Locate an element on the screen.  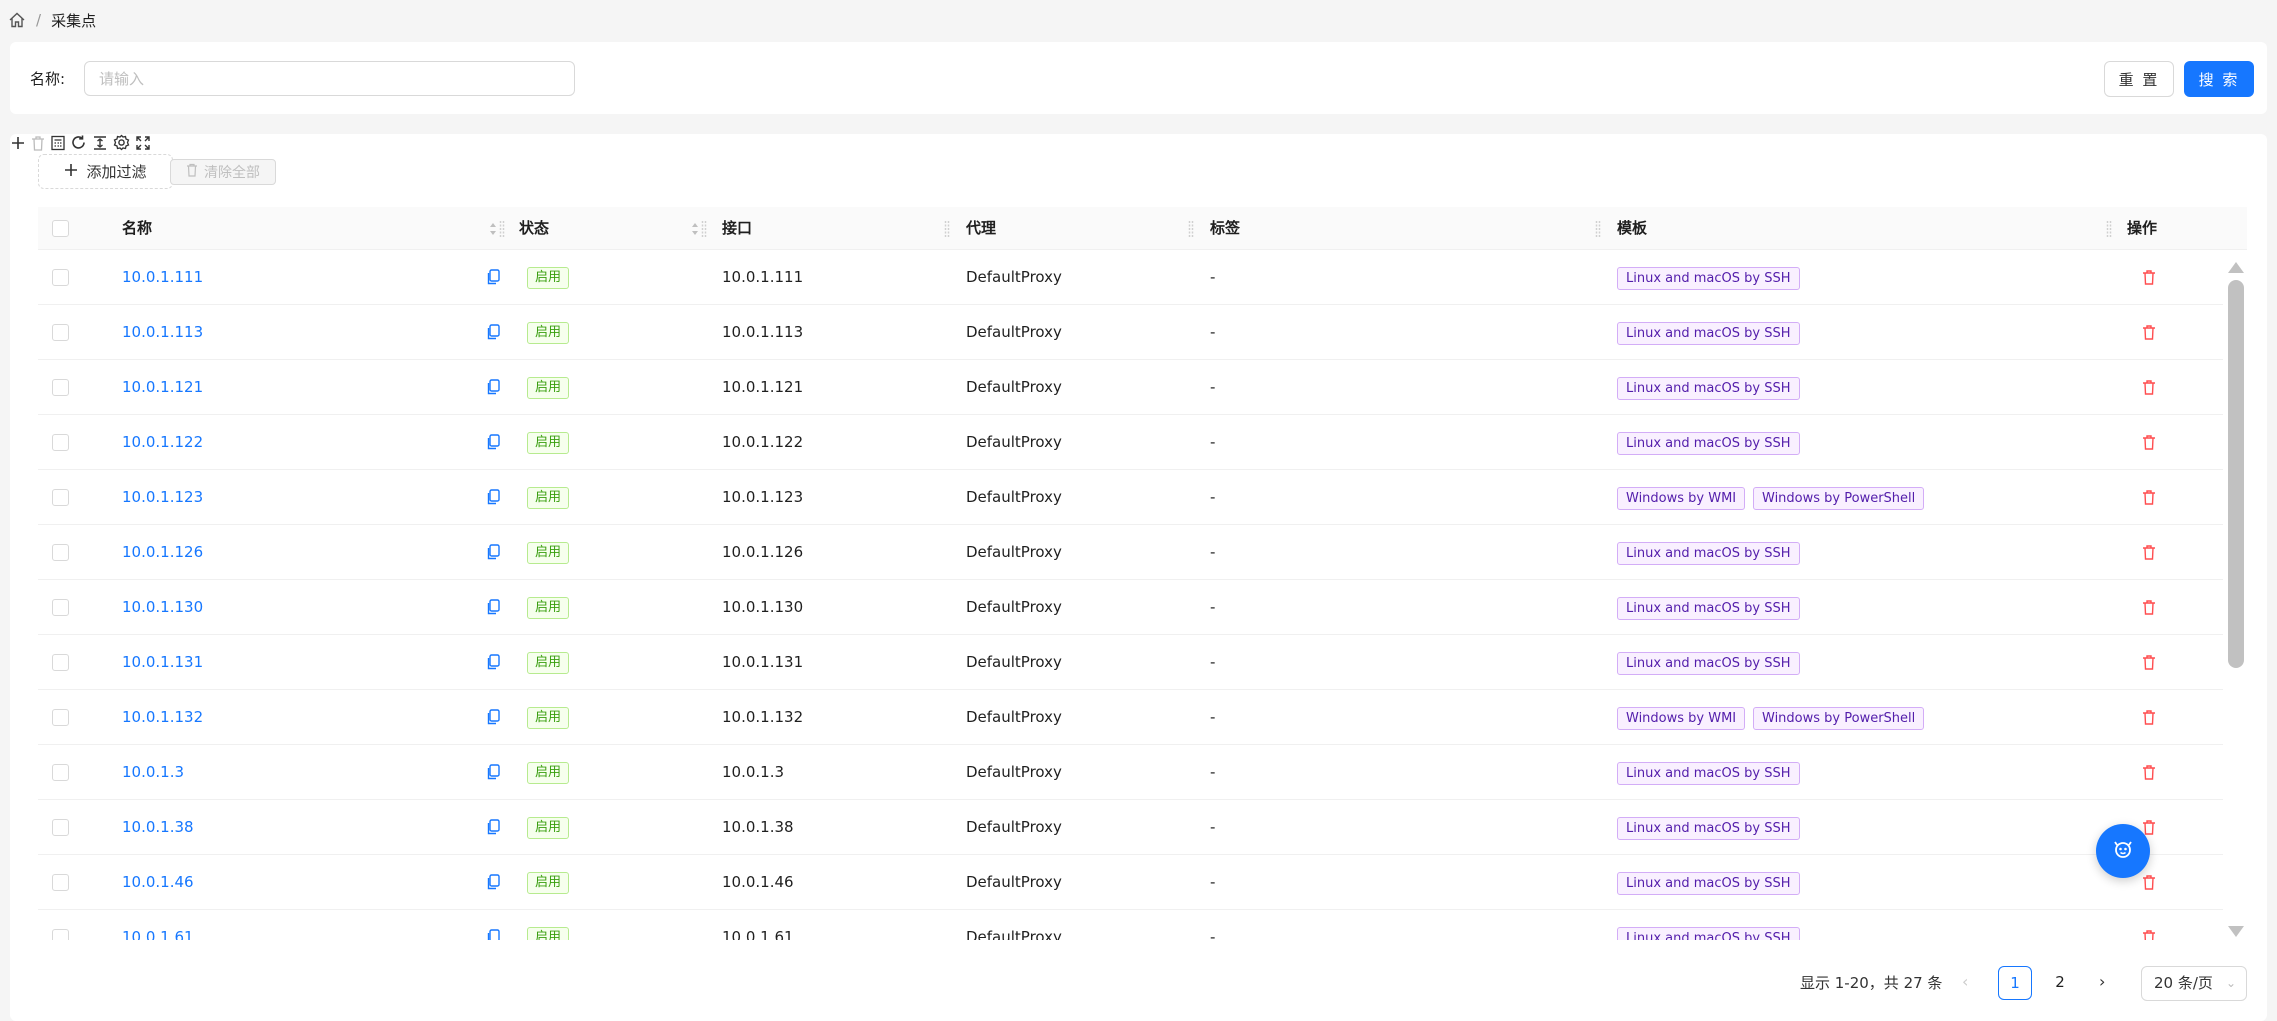
search-button: 搜 索 is located at coordinates (2219, 79).